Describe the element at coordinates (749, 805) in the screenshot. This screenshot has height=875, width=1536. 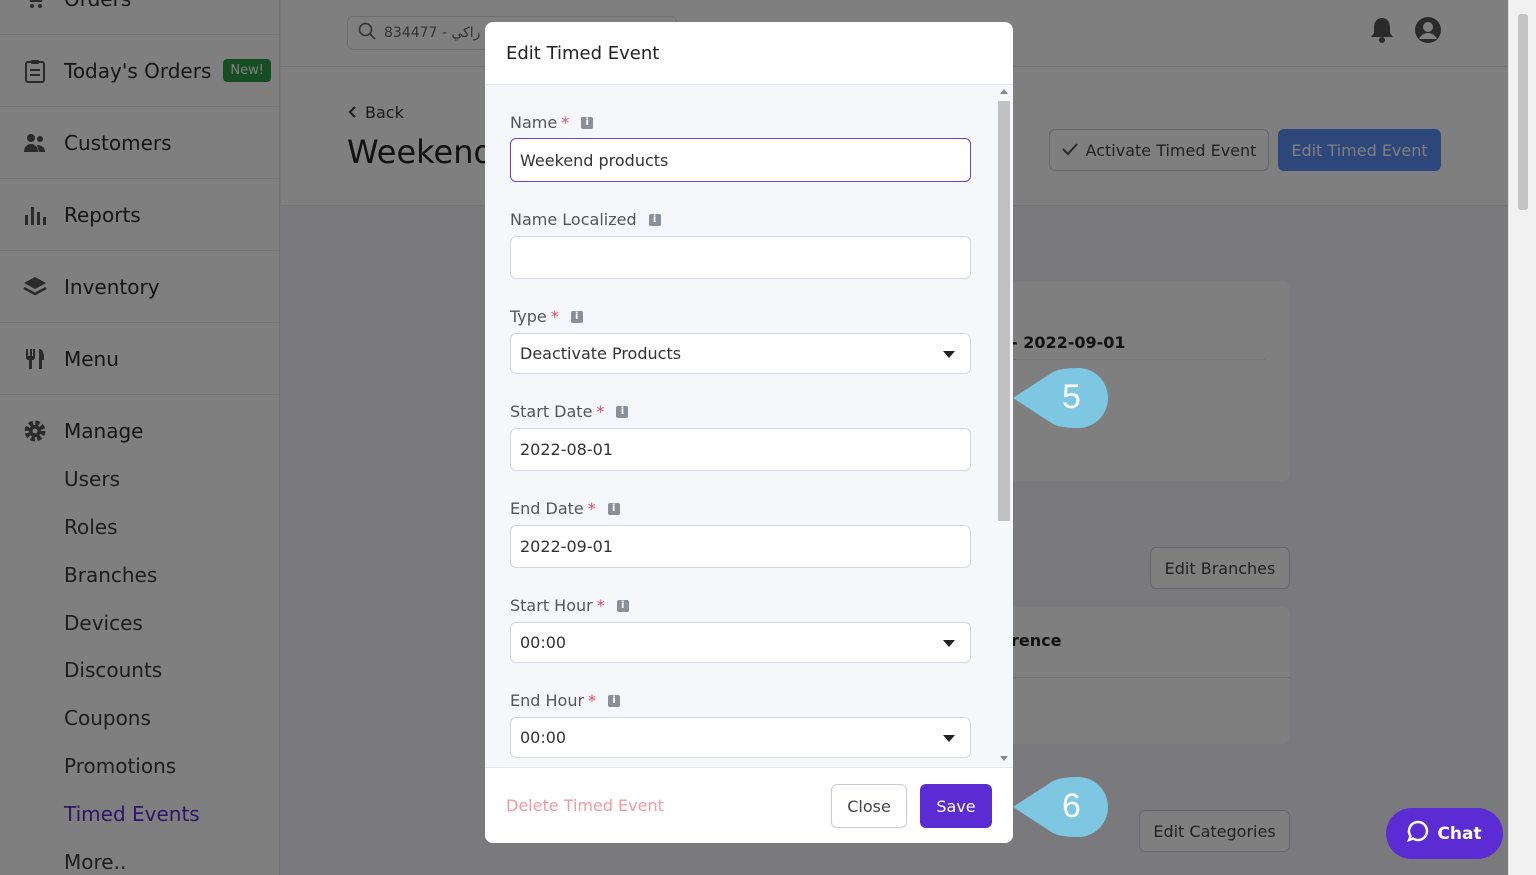
I see `modal-footer: Delete Timed Event Close Save` at that location.